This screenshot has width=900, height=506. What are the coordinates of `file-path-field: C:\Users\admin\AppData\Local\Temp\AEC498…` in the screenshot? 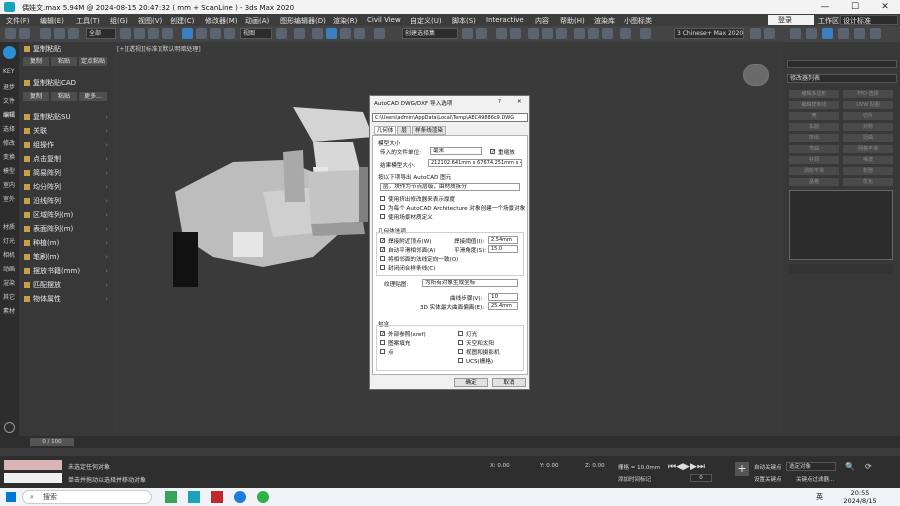 It's located at (450, 117).